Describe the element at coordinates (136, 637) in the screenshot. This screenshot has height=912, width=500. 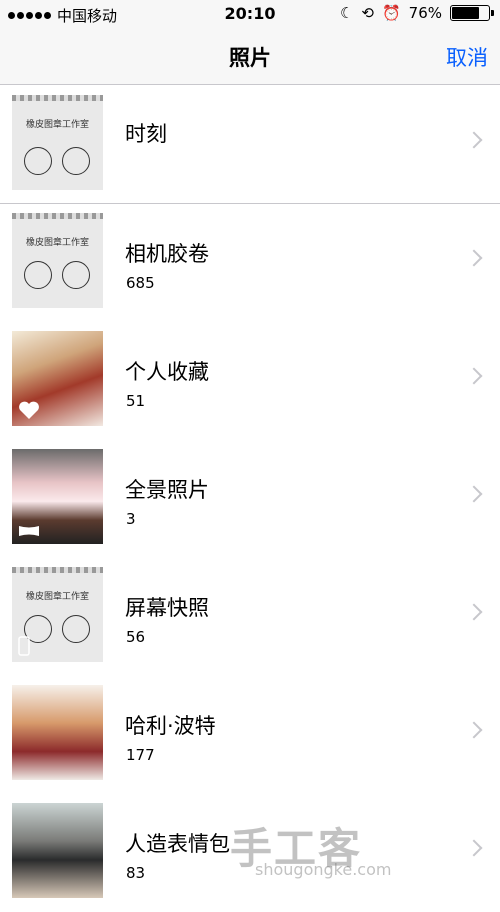
I see `album-count: 56` at that location.